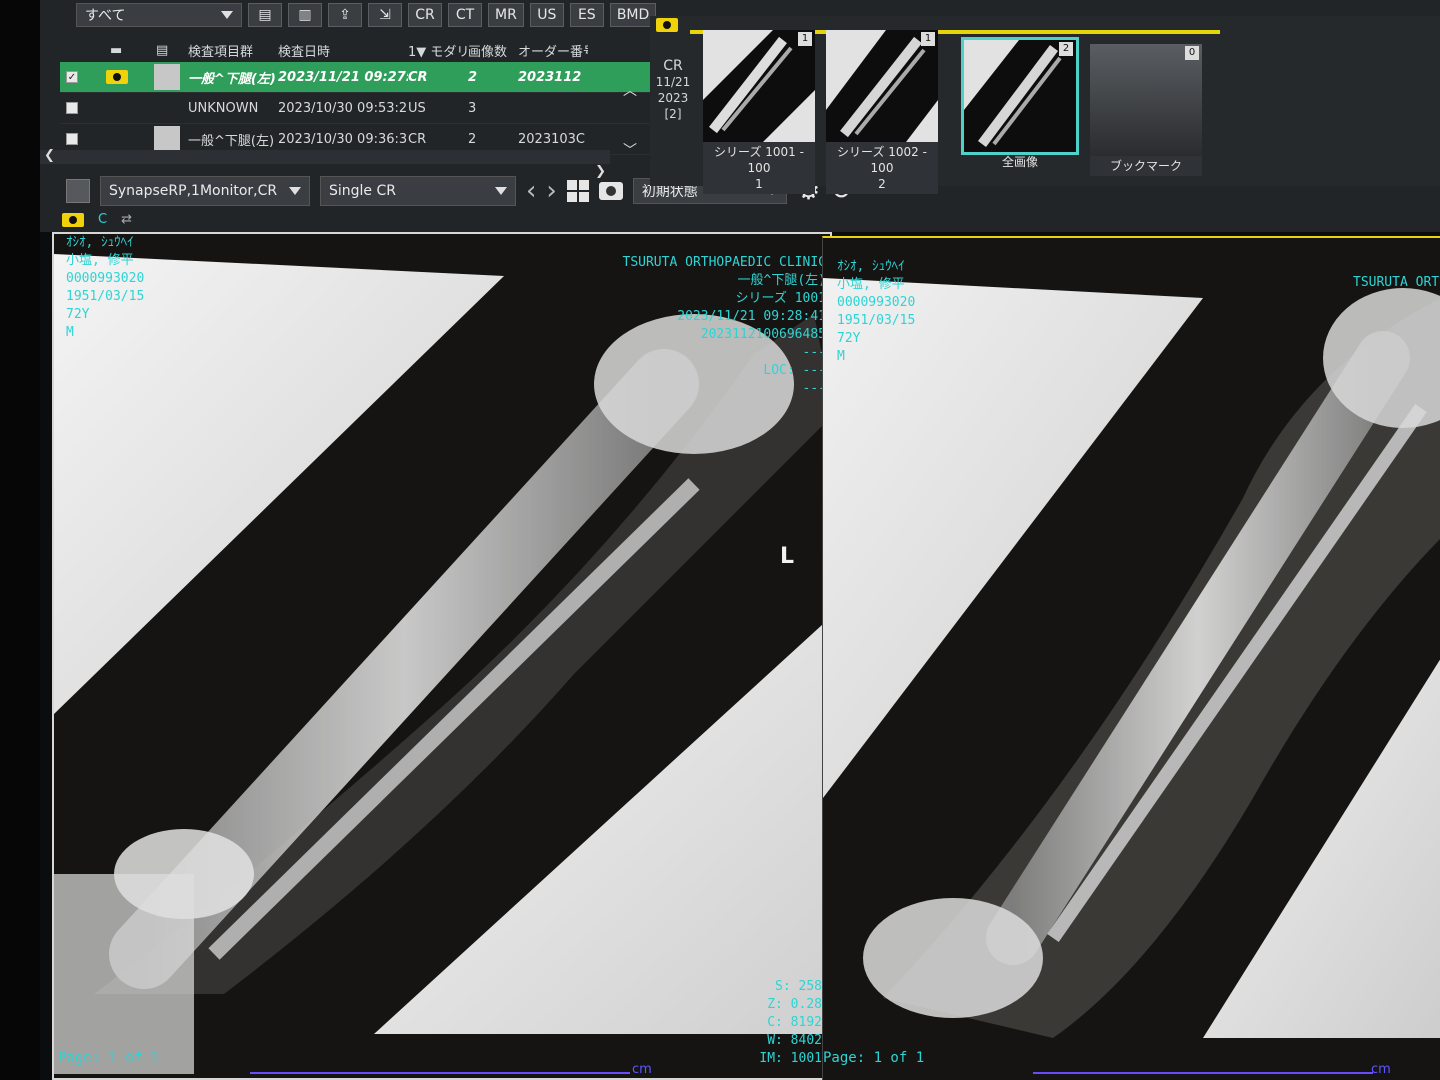  Describe the element at coordinates (233, 50) in the screenshot. I see `header-exam: 検査項目群` at that location.